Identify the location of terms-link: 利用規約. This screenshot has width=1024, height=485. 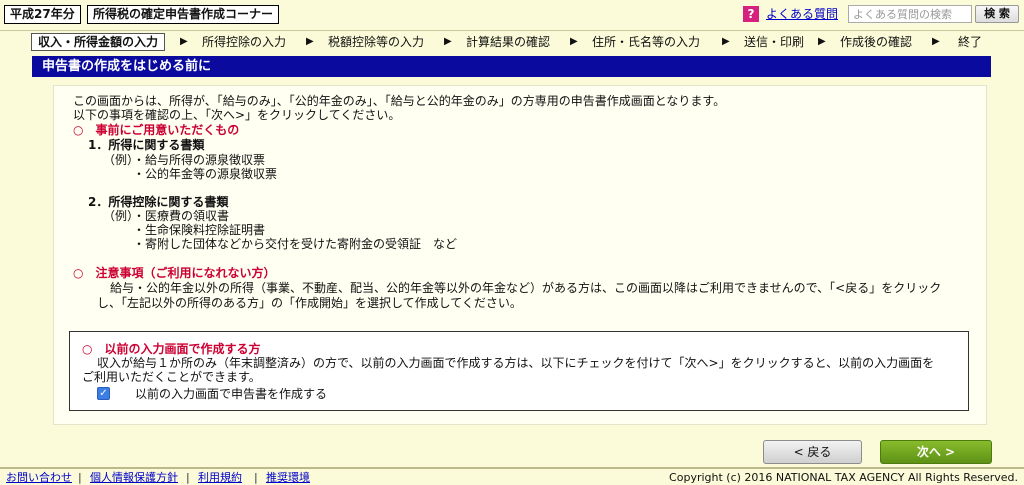
(220, 477).